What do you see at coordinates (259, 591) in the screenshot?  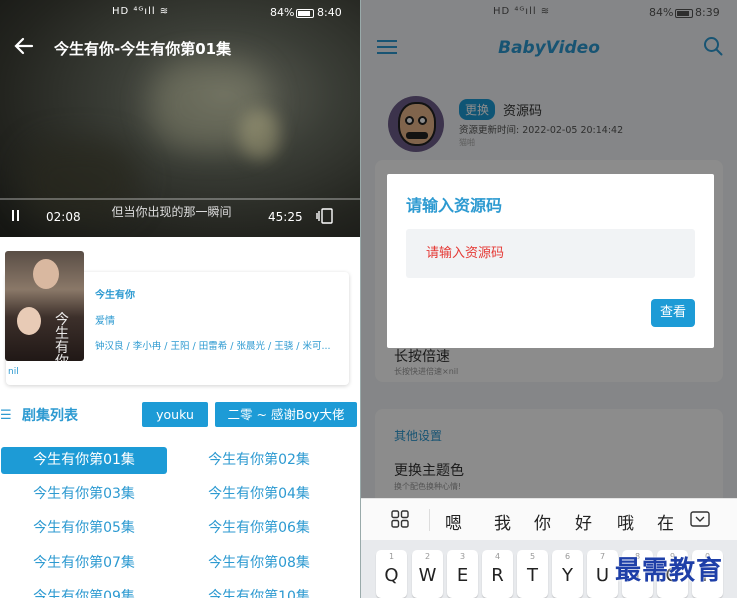 I see `episode-item: 今生有你第10集` at bounding box center [259, 591].